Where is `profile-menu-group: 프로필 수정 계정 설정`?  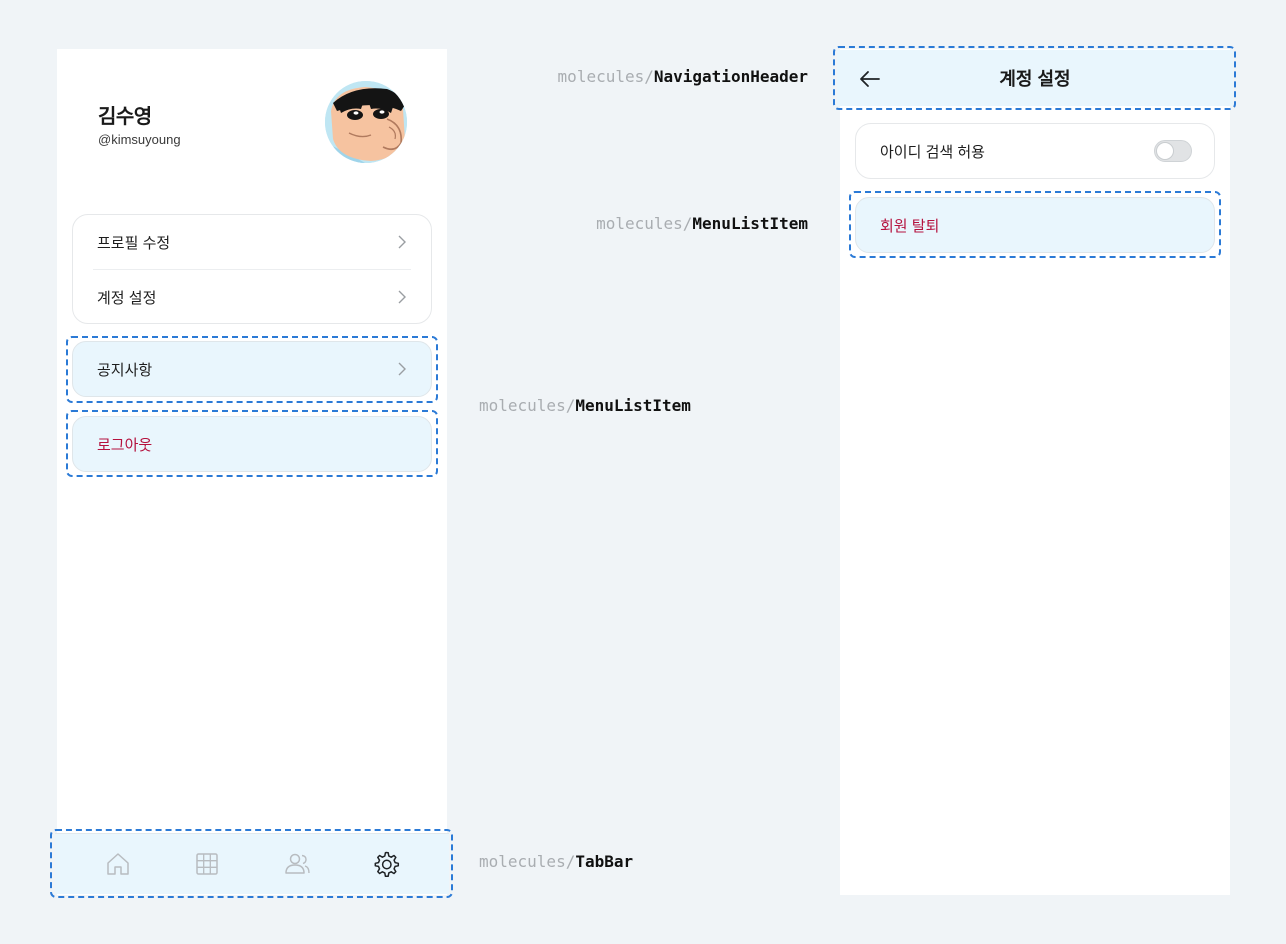 profile-menu-group: 프로필 수정 계정 설정 is located at coordinates (252, 269).